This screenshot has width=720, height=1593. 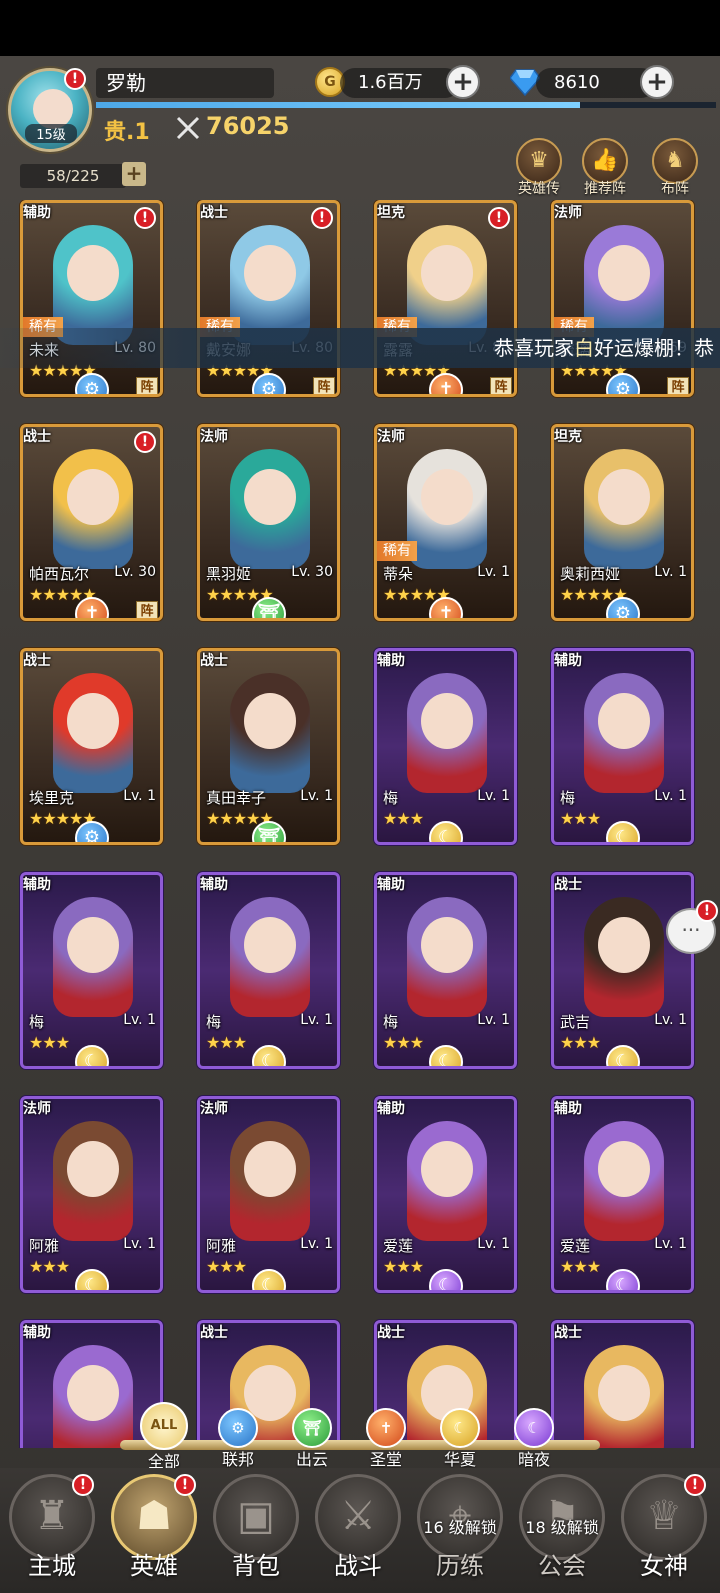 What do you see at coordinates (248, 126) in the screenshot?
I see `combat-power-value: 76025` at bounding box center [248, 126].